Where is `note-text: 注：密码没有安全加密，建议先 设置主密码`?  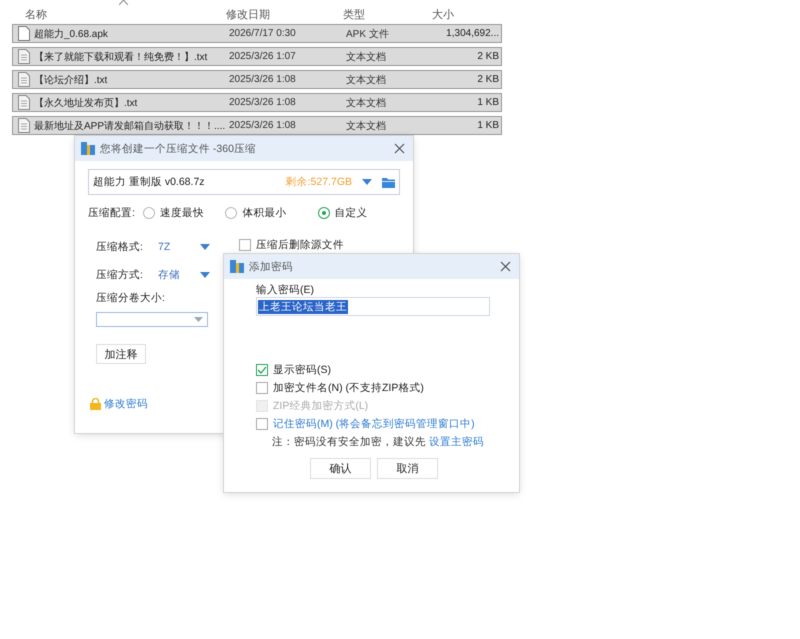
note-text: 注：密码没有安全加密，建议先 设置主密码 is located at coordinates (378, 442).